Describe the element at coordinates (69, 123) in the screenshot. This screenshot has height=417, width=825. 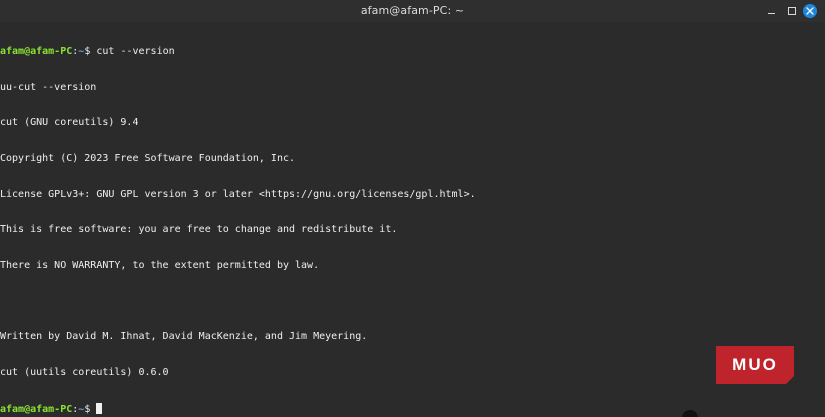
I see `terminal-line: cut (GNU coreutils) 9.4` at that location.